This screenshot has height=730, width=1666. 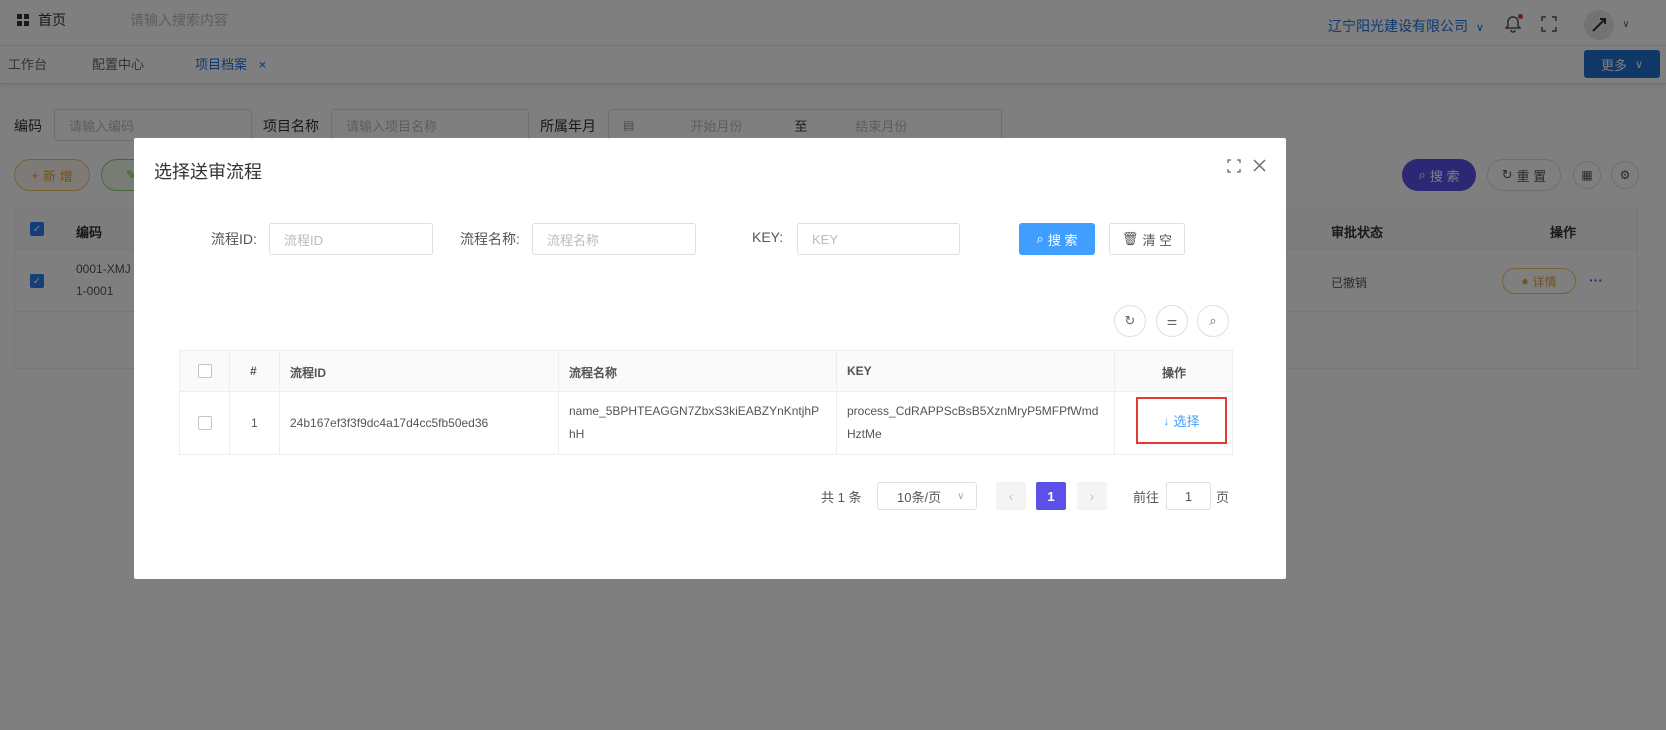 I want to click on col-action-header: 操作, so click(x=1174, y=373).